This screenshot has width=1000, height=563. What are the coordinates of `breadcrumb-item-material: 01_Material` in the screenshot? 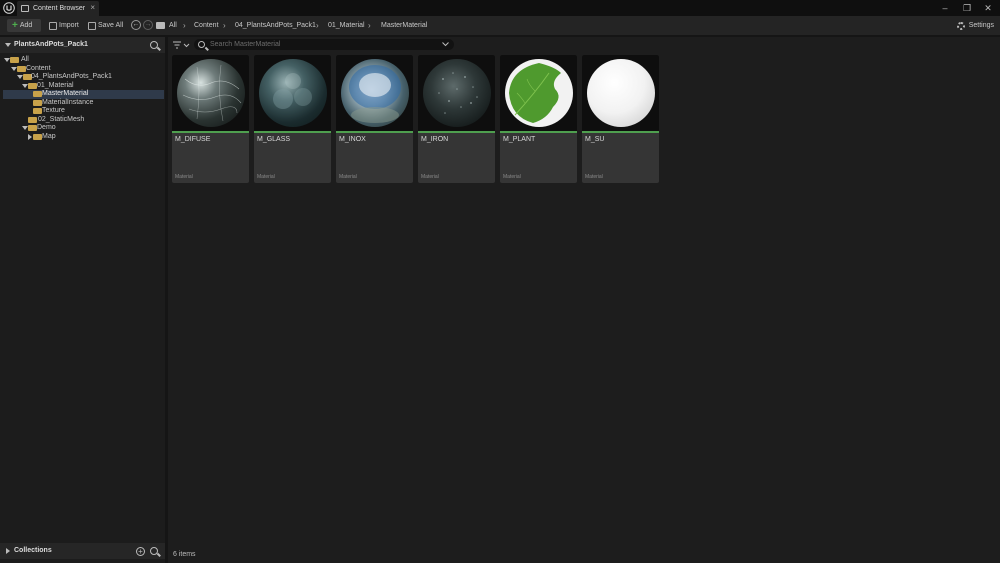 It's located at (346, 25).